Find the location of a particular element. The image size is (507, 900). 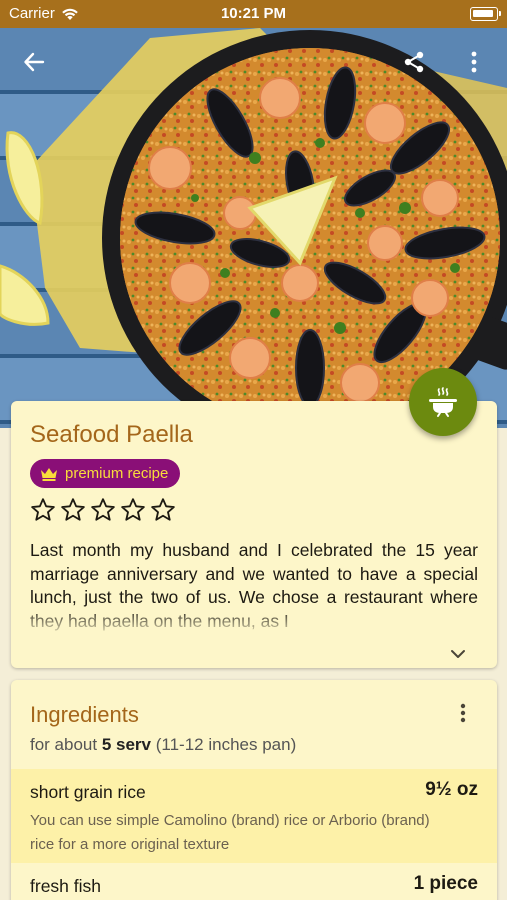

servings-value: 5 serv is located at coordinates (126, 744).